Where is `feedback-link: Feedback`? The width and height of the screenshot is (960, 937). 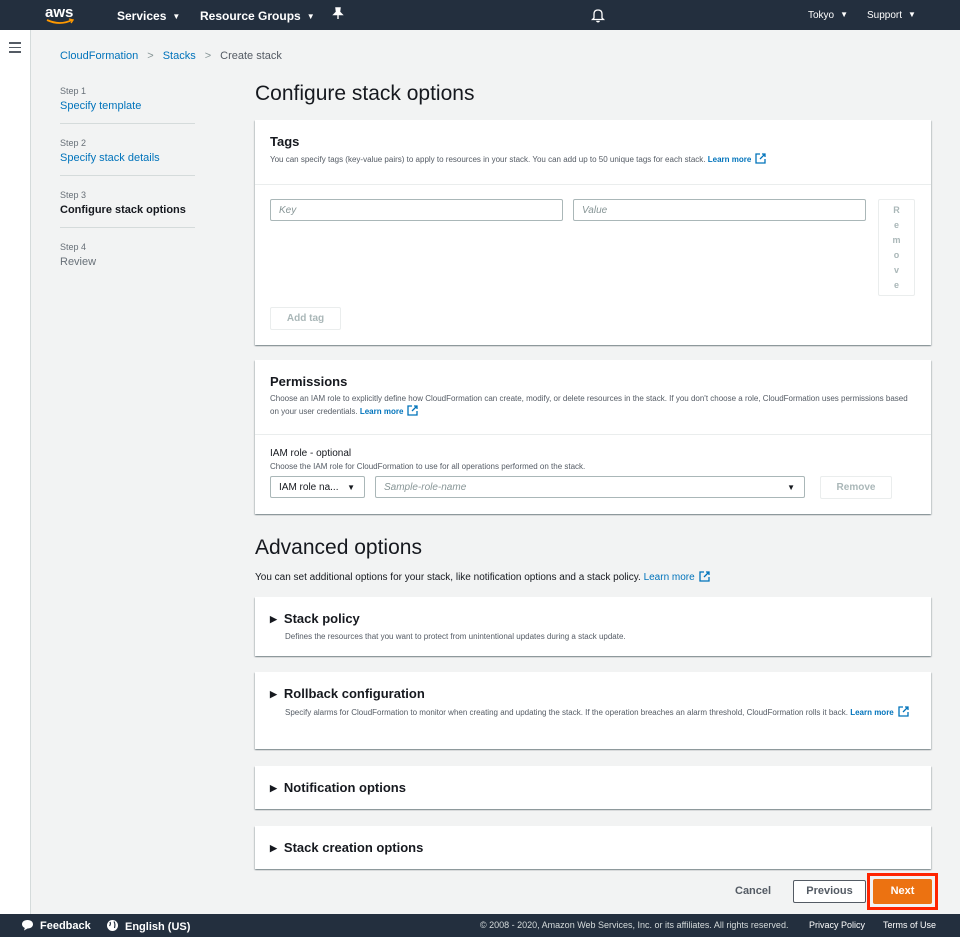
feedback-link: Feedback is located at coordinates (56, 925).